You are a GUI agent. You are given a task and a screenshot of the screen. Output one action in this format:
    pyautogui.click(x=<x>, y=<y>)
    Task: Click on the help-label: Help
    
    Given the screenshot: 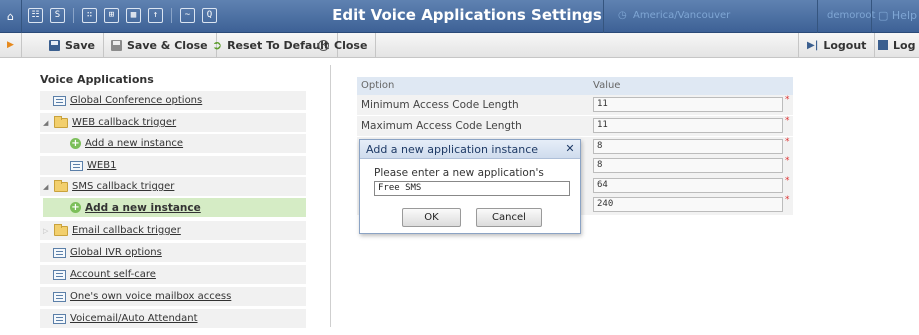 What is the action you would take?
    pyautogui.click(x=904, y=15)
    